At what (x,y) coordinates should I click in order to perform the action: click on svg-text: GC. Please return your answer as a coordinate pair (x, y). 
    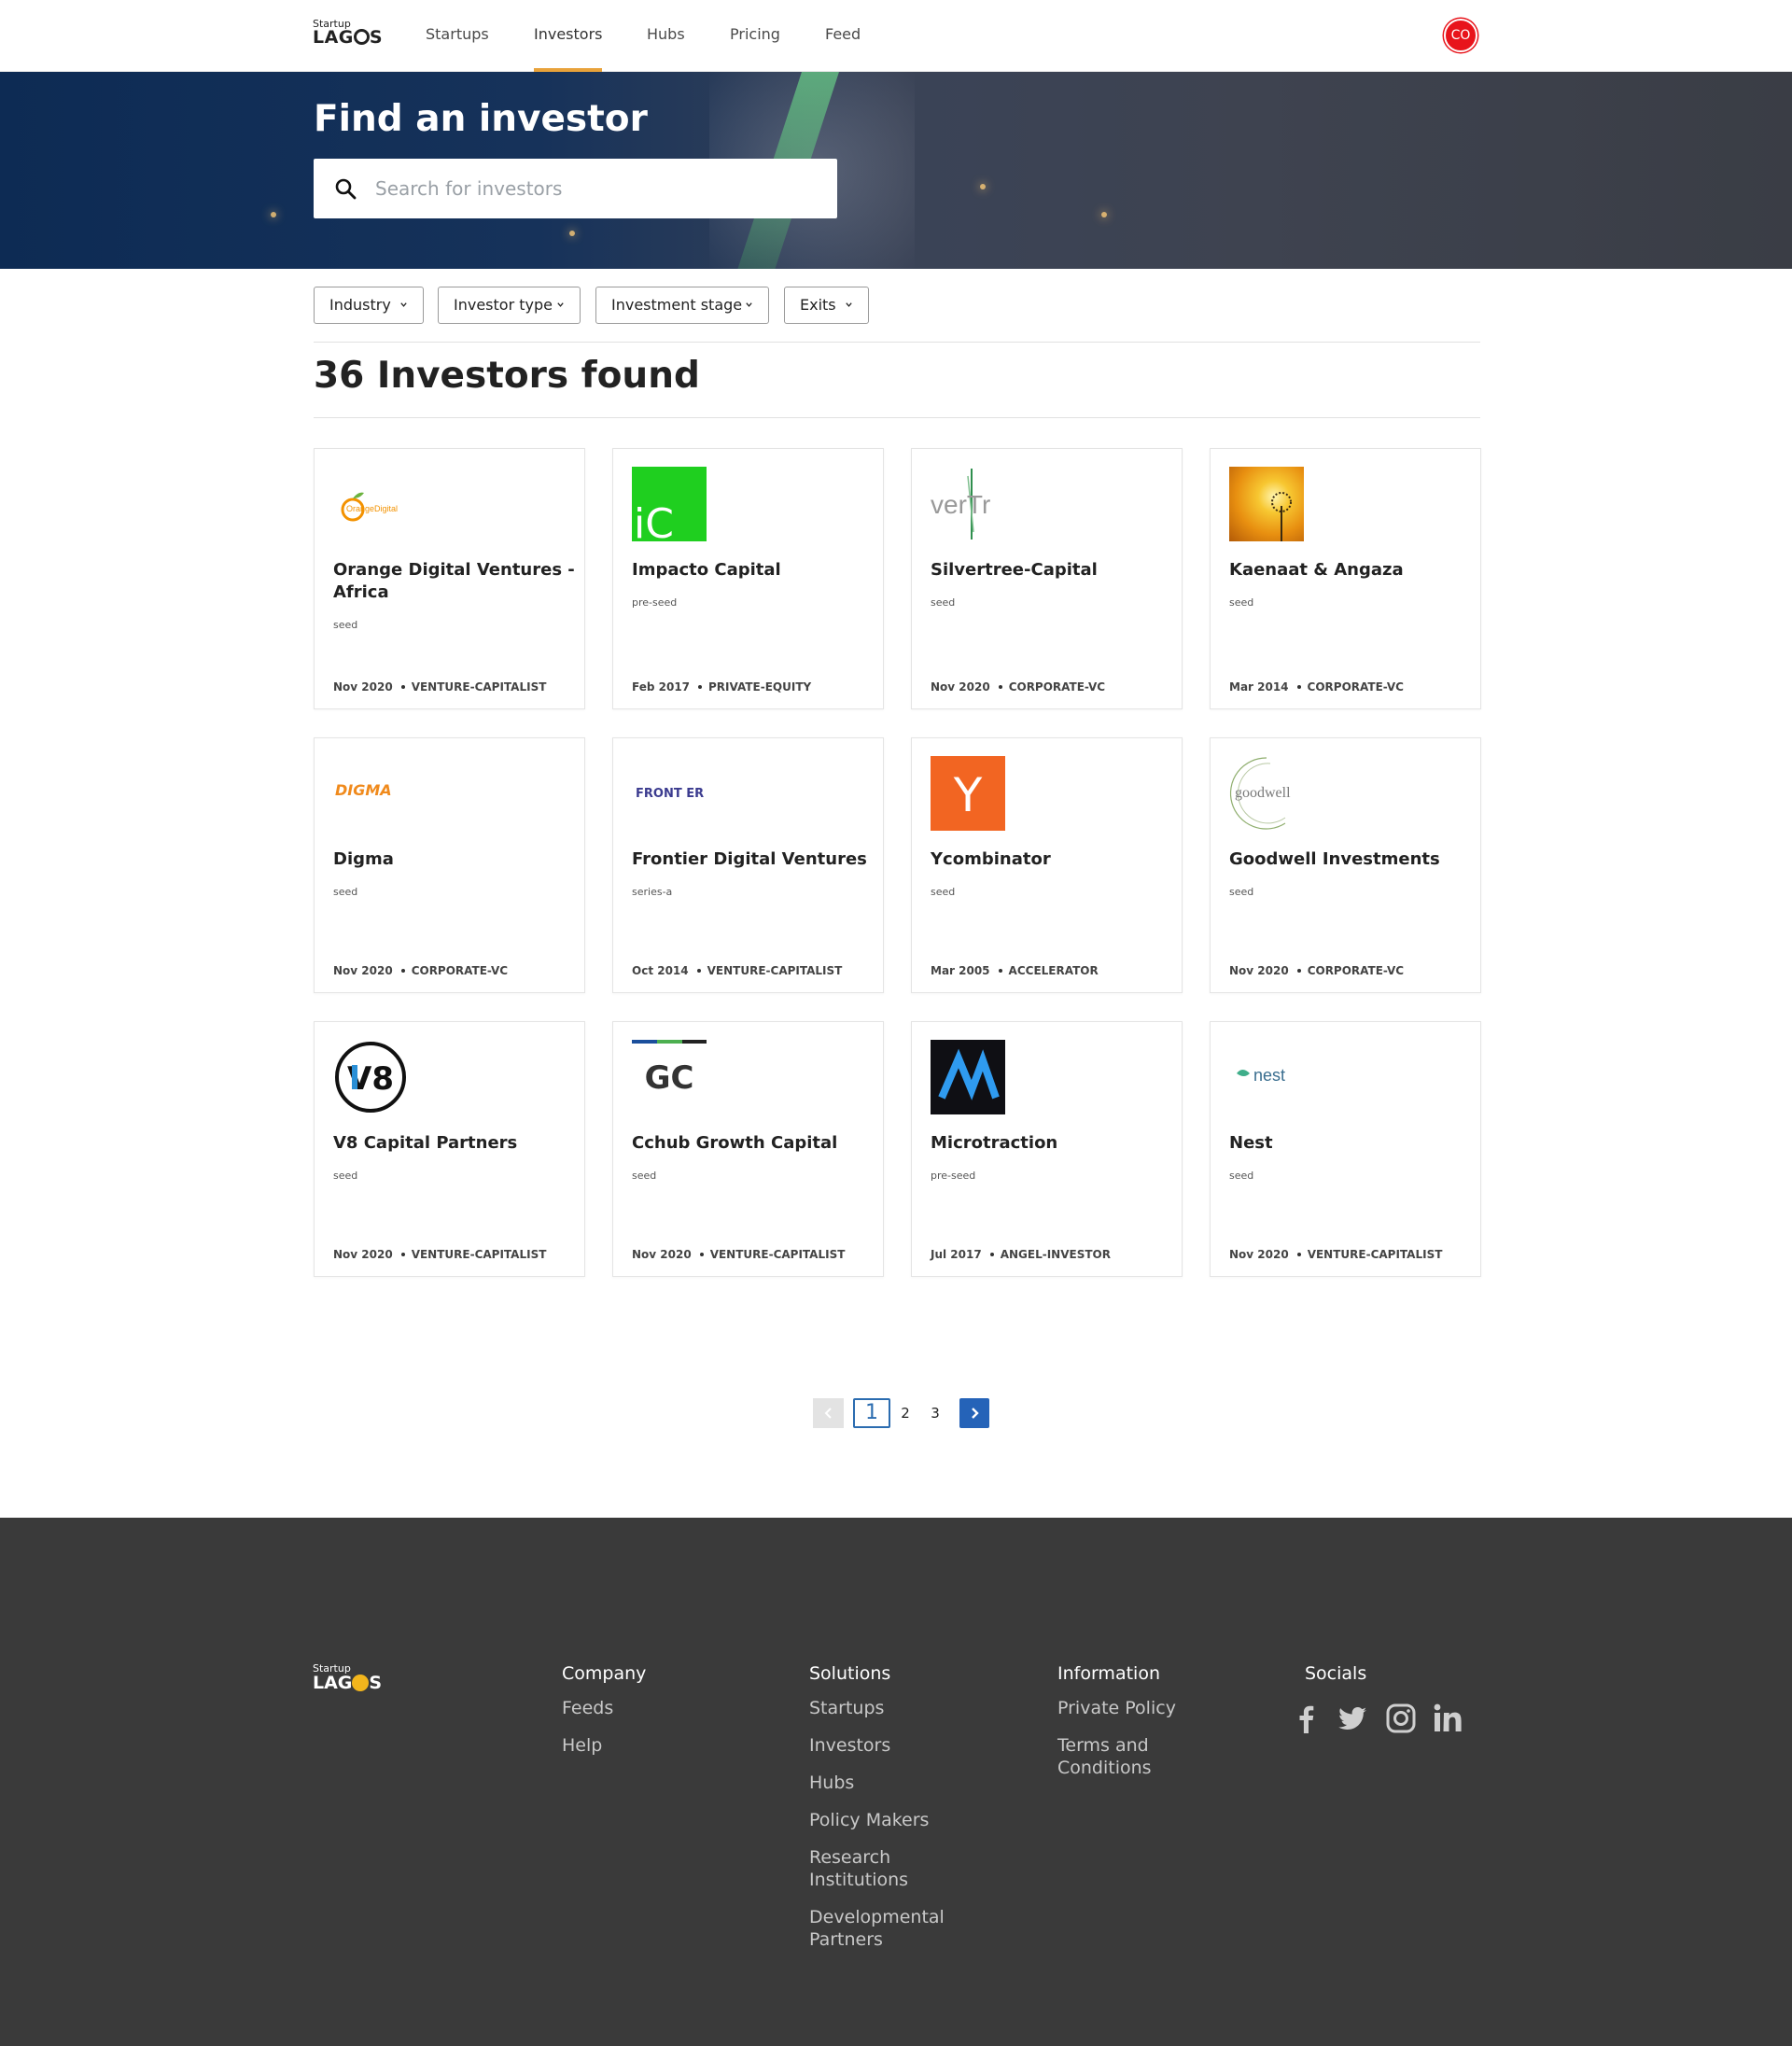
    Looking at the image, I should click on (669, 1078).